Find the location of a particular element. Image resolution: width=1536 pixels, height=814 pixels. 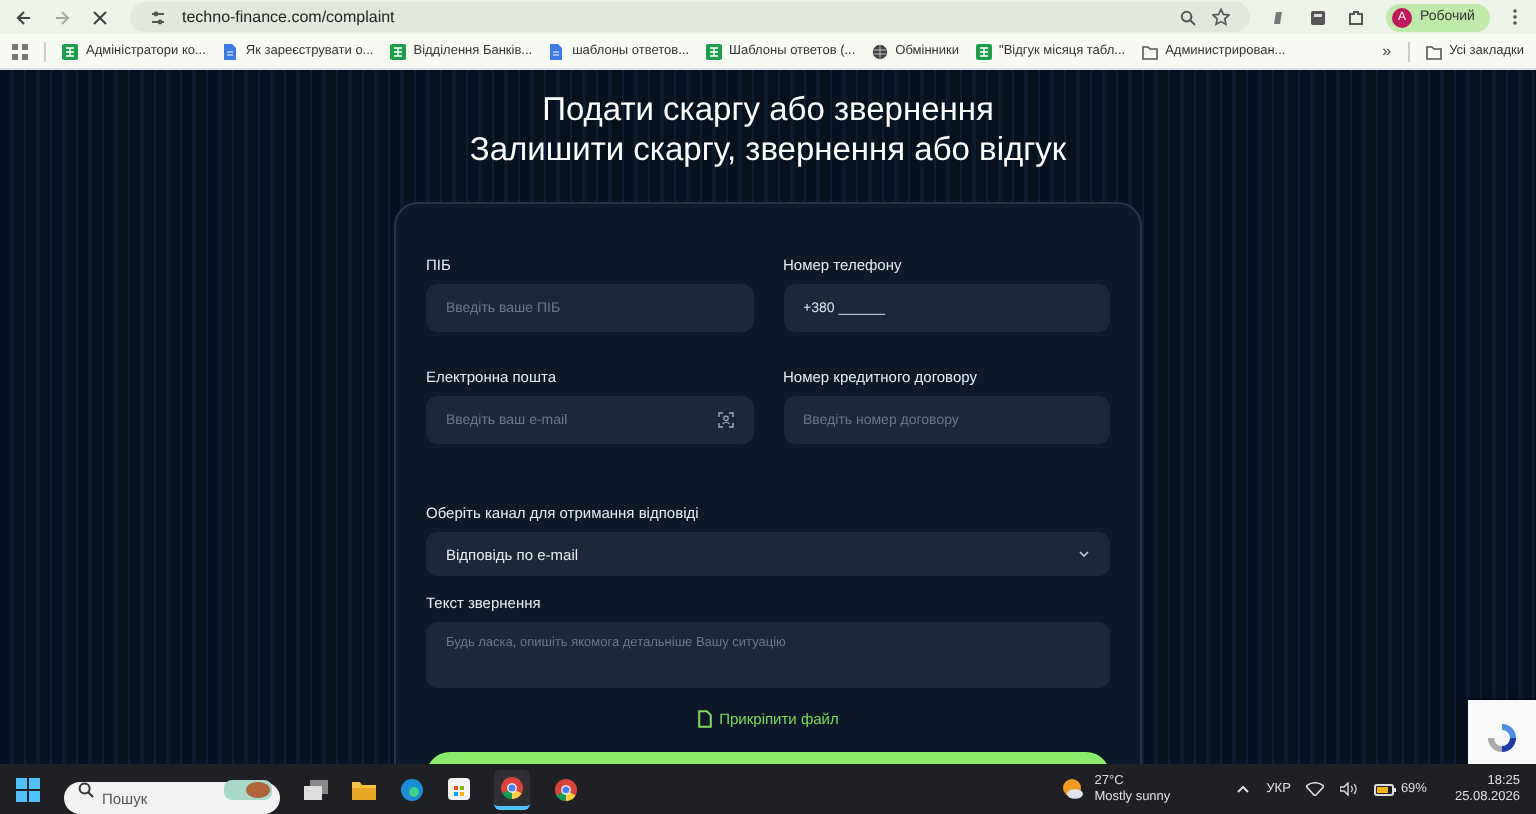

recaptcha-icon is located at coordinates (1502, 738).